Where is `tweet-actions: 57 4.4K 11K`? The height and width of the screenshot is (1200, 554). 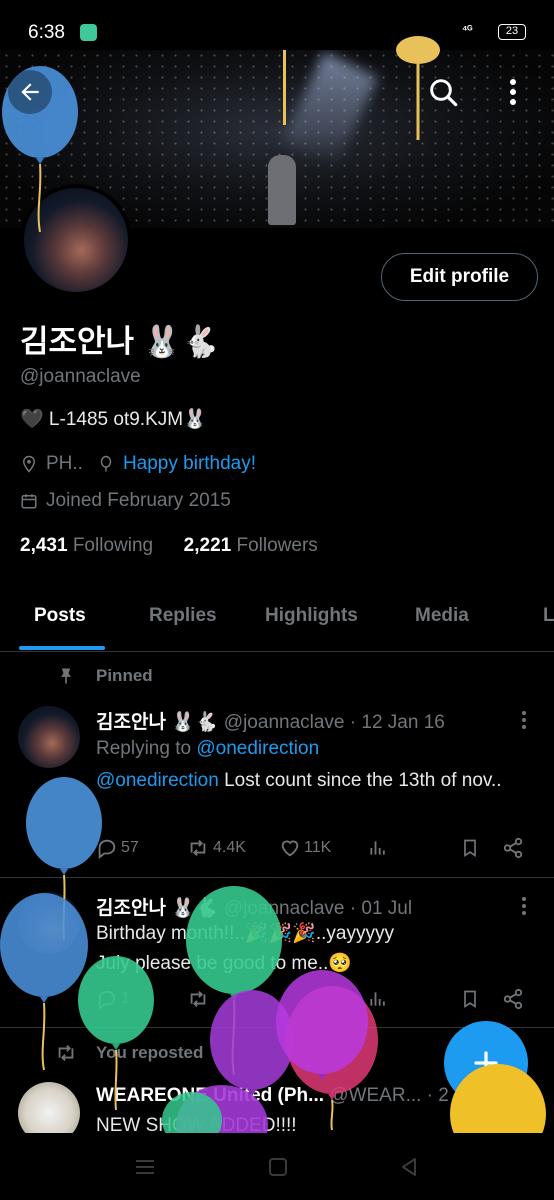 tweet-actions: 57 4.4K 11K is located at coordinates (316, 850).